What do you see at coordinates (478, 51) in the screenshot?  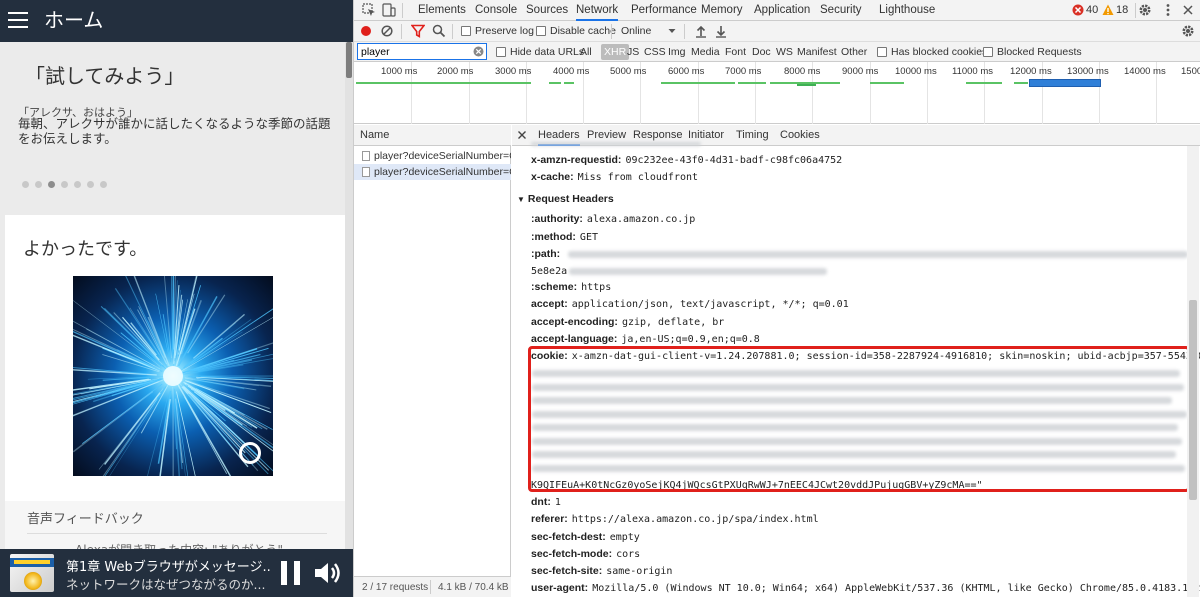 I see `clear-filter-icon` at bounding box center [478, 51].